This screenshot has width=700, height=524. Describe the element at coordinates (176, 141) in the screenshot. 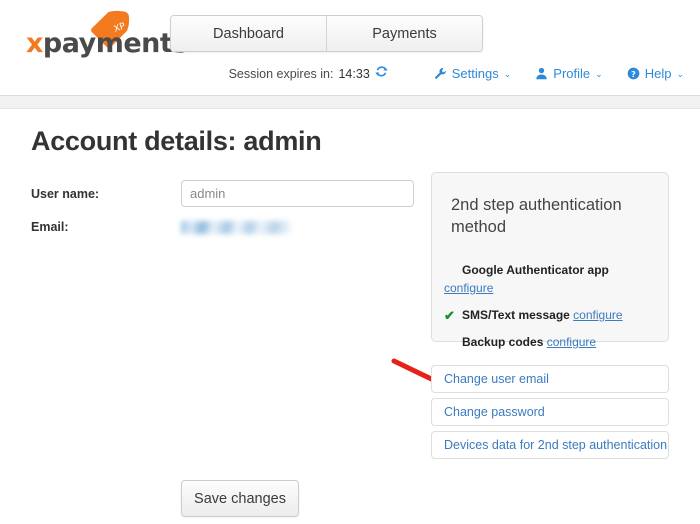

I see `page-title: Account details: admin` at that location.